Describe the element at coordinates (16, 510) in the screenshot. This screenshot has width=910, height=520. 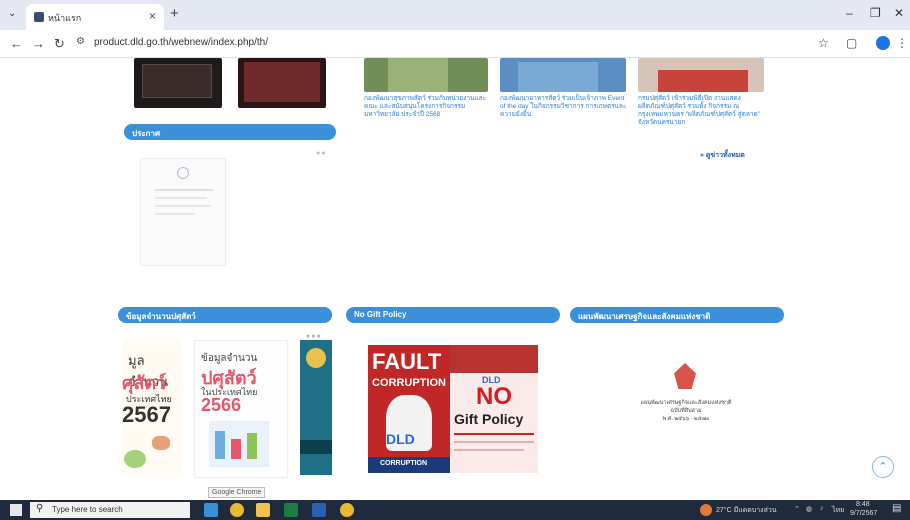
I see `windows-start-icon` at that location.